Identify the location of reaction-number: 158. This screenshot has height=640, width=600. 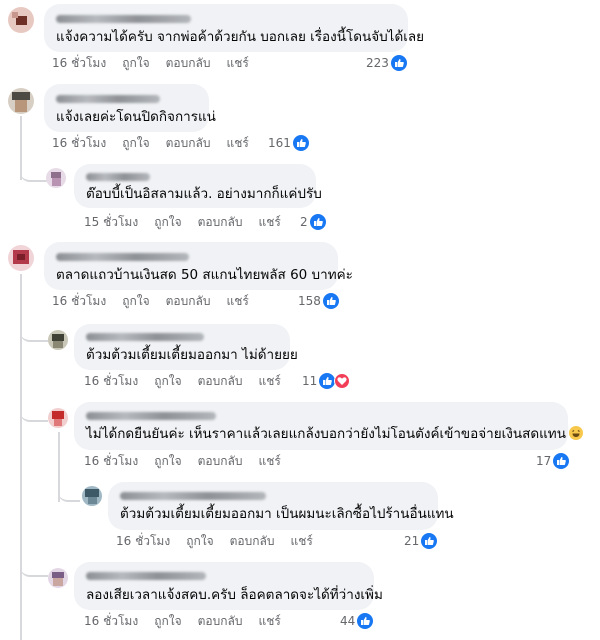
(309, 301).